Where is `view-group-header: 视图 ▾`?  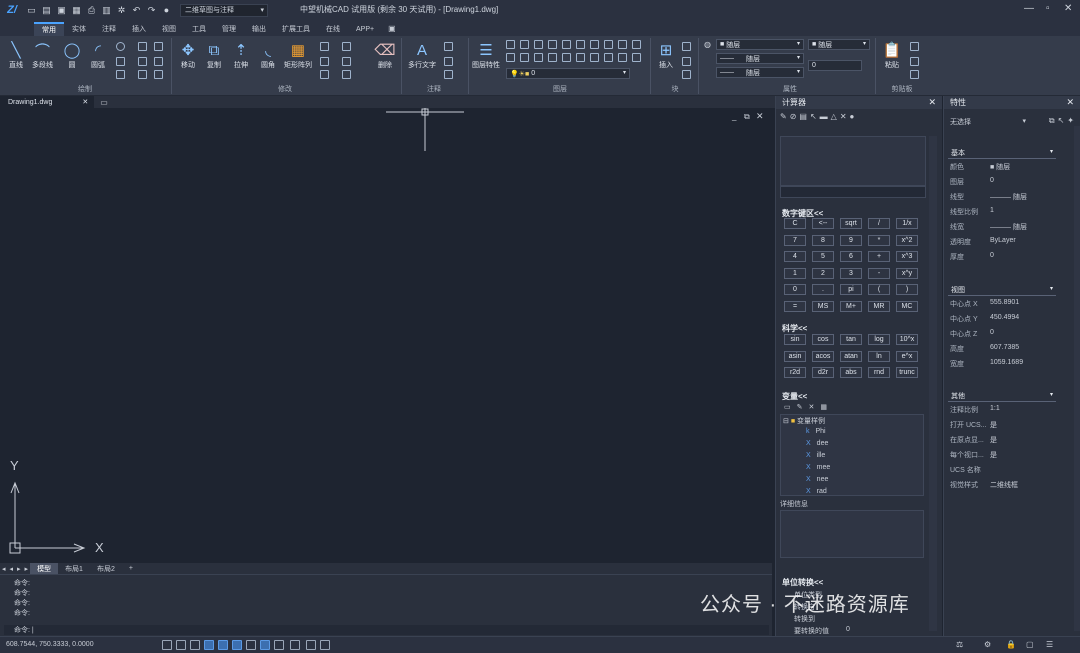 view-group-header: 视图 ▾ is located at coordinates (1002, 290).